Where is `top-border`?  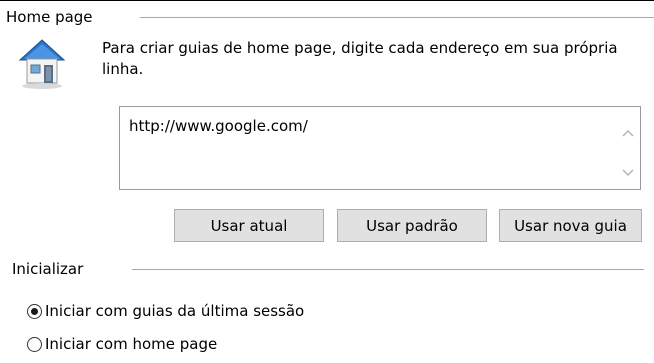 top-border is located at coordinates (327, 0).